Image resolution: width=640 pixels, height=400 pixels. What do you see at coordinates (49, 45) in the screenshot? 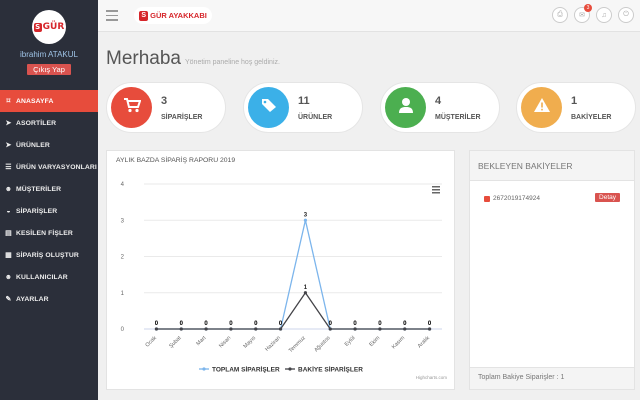
I see `profile-panel: S GÜR ibrahim ATAKUL Çıkış Yap` at bounding box center [49, 45].